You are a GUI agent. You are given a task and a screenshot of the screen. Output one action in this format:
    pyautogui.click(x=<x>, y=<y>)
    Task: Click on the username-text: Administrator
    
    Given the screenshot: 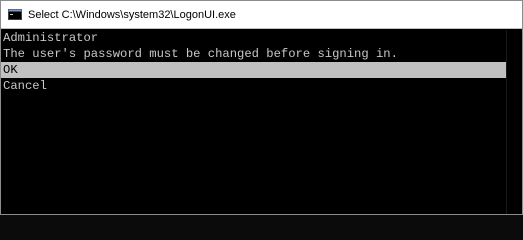 What is the action you would take?
    pyautogui.click(x=51, y=38)
    